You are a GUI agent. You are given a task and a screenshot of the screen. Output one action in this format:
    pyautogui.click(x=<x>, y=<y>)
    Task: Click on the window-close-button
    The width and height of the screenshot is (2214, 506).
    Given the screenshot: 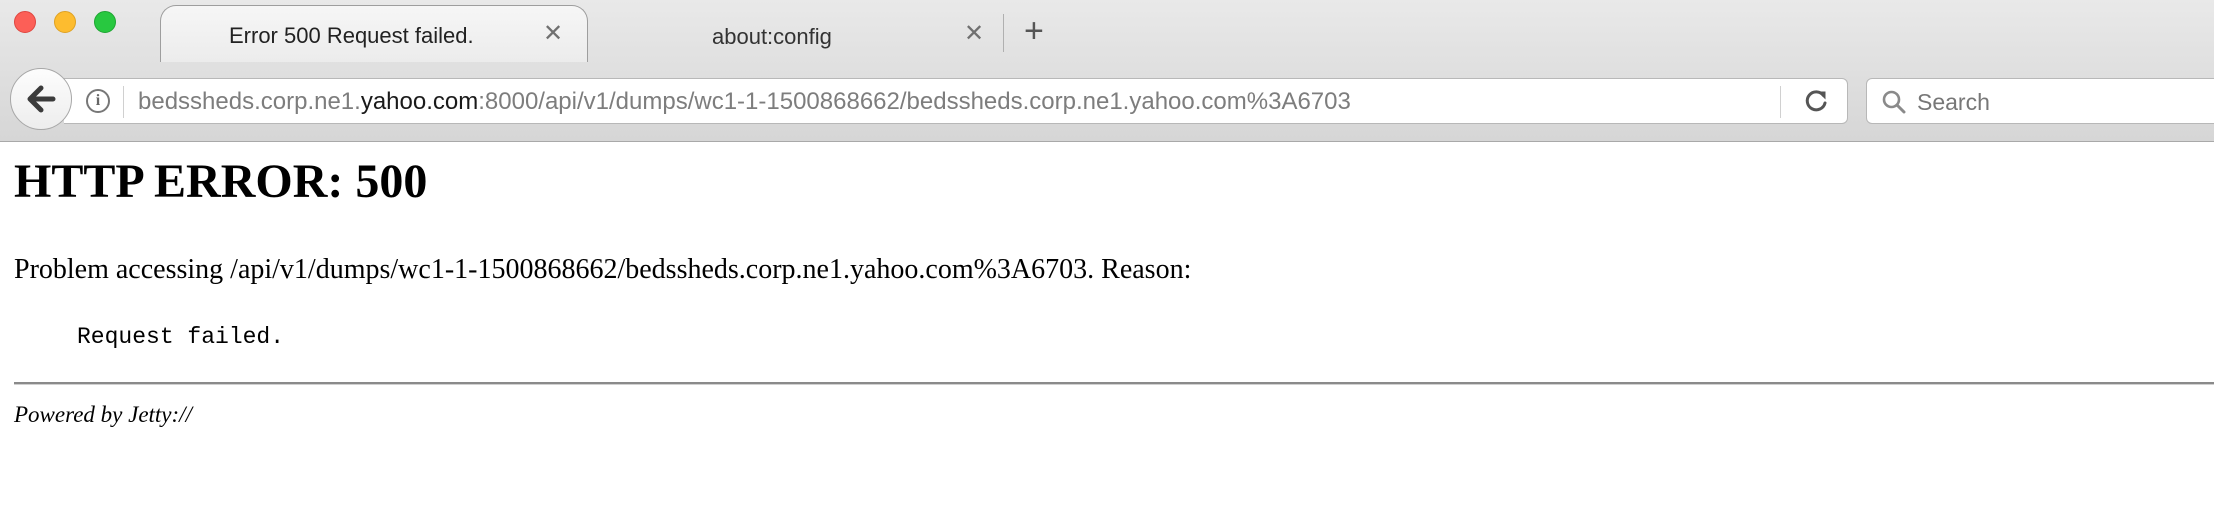 What is the action you would take?
    pyautogui.click(x=25, y=22)
    